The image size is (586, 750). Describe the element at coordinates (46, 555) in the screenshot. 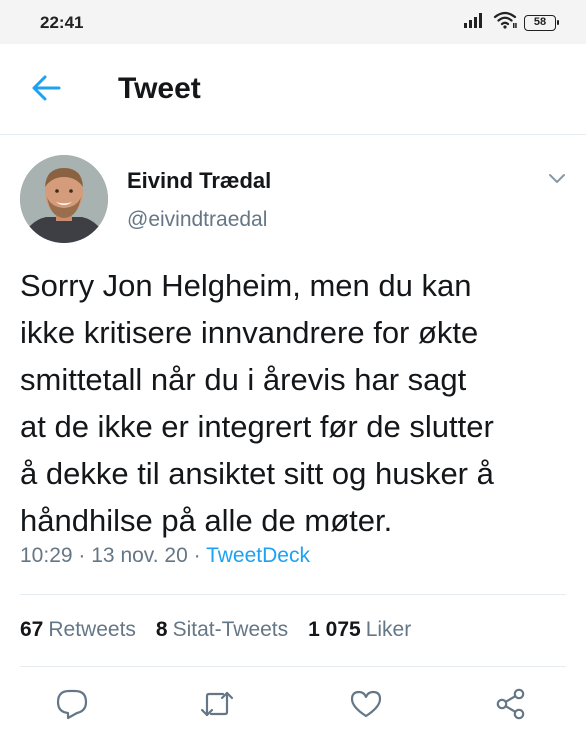

I see `tweet-time: 10:29` at that location.